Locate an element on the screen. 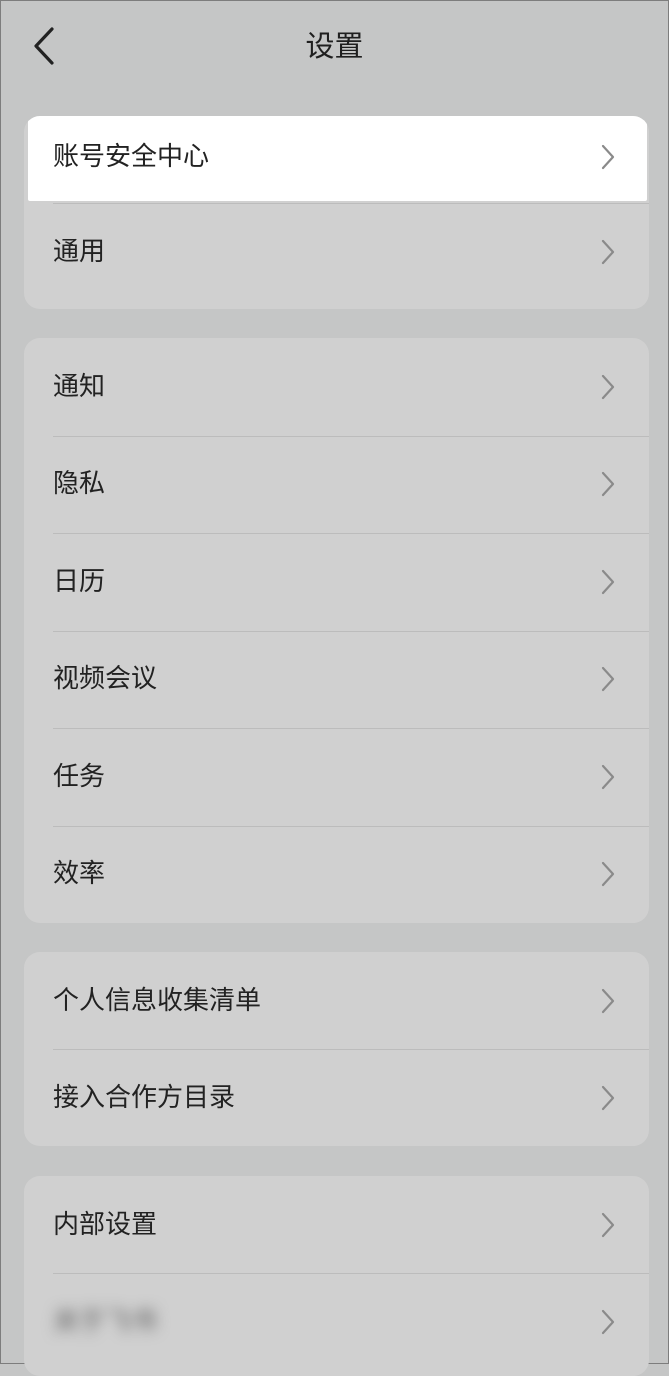 The image size is (669, 1376). settings-item-label: 日历 is located at coordinates (79, 581).